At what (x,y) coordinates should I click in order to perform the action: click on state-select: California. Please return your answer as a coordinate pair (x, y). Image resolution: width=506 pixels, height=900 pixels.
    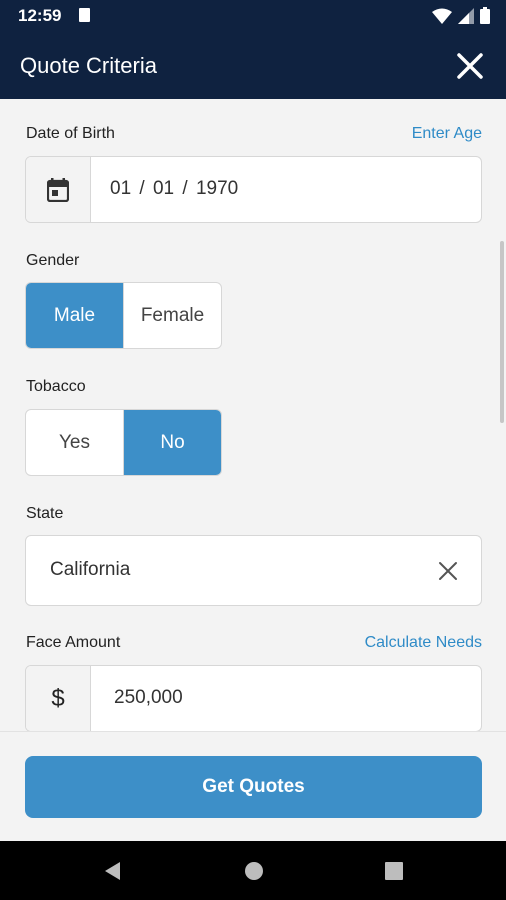
    Looking at the image, I should click on (253, 570).